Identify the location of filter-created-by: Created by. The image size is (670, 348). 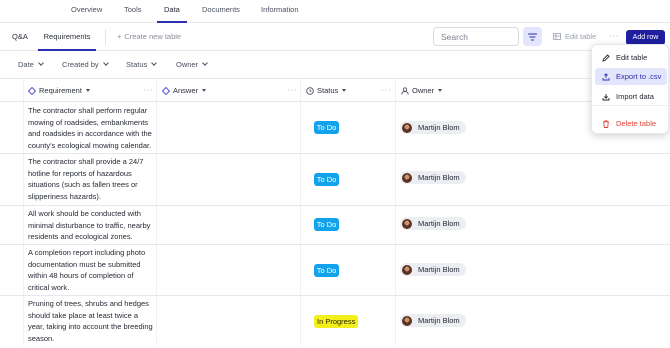
(85, 64).